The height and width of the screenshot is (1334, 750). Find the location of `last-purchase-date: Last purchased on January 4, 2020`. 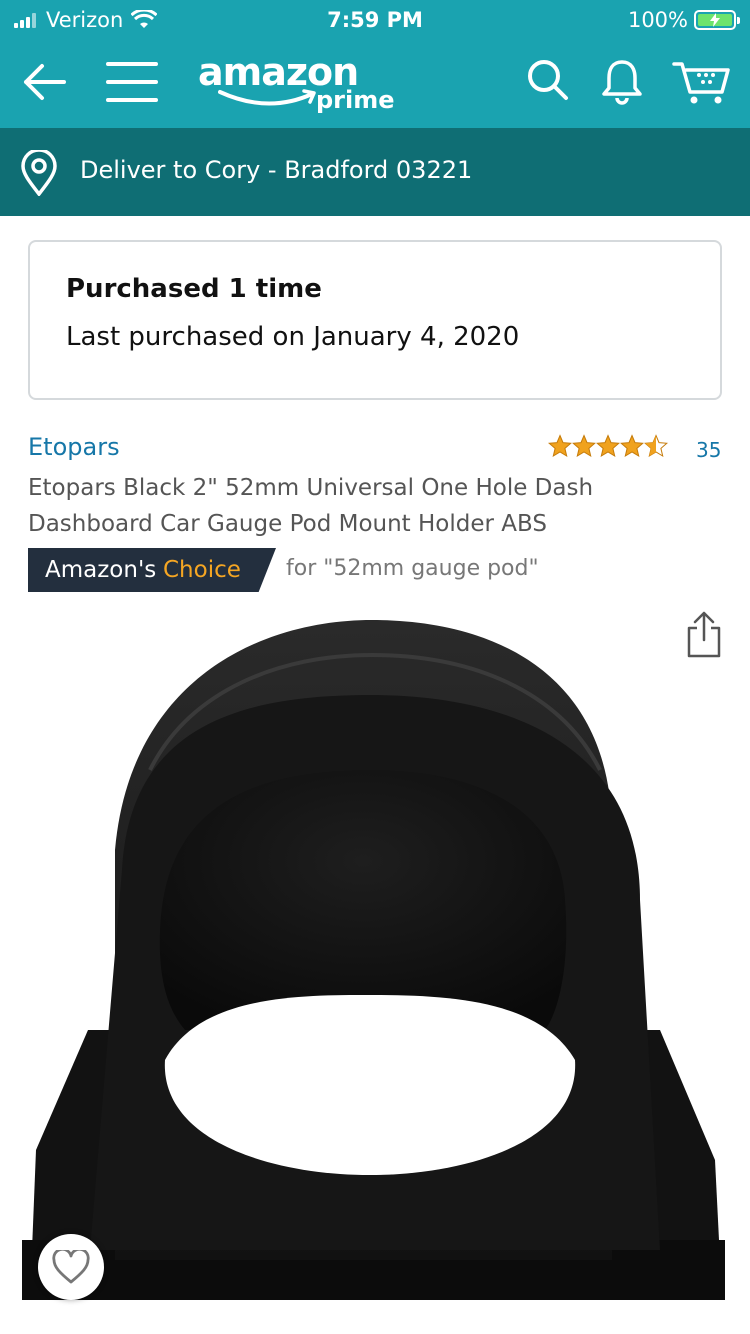

last-purchase-date: Last purchased on January 4, 2020 is located at coordinates (293, 337).